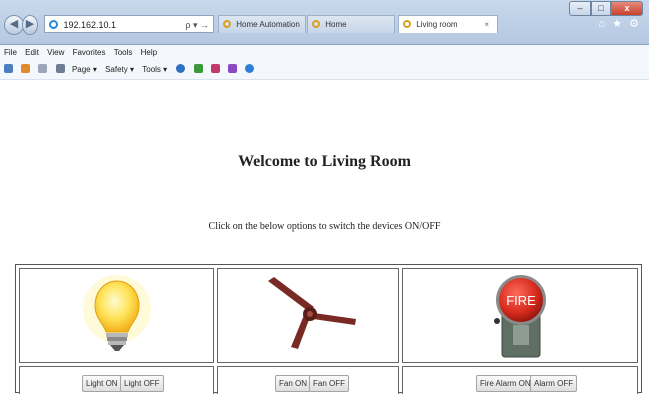 The width and height of the screenshot is (649, 394). I want to click on fire-alarm-label: FIRE, so click(521, 300).